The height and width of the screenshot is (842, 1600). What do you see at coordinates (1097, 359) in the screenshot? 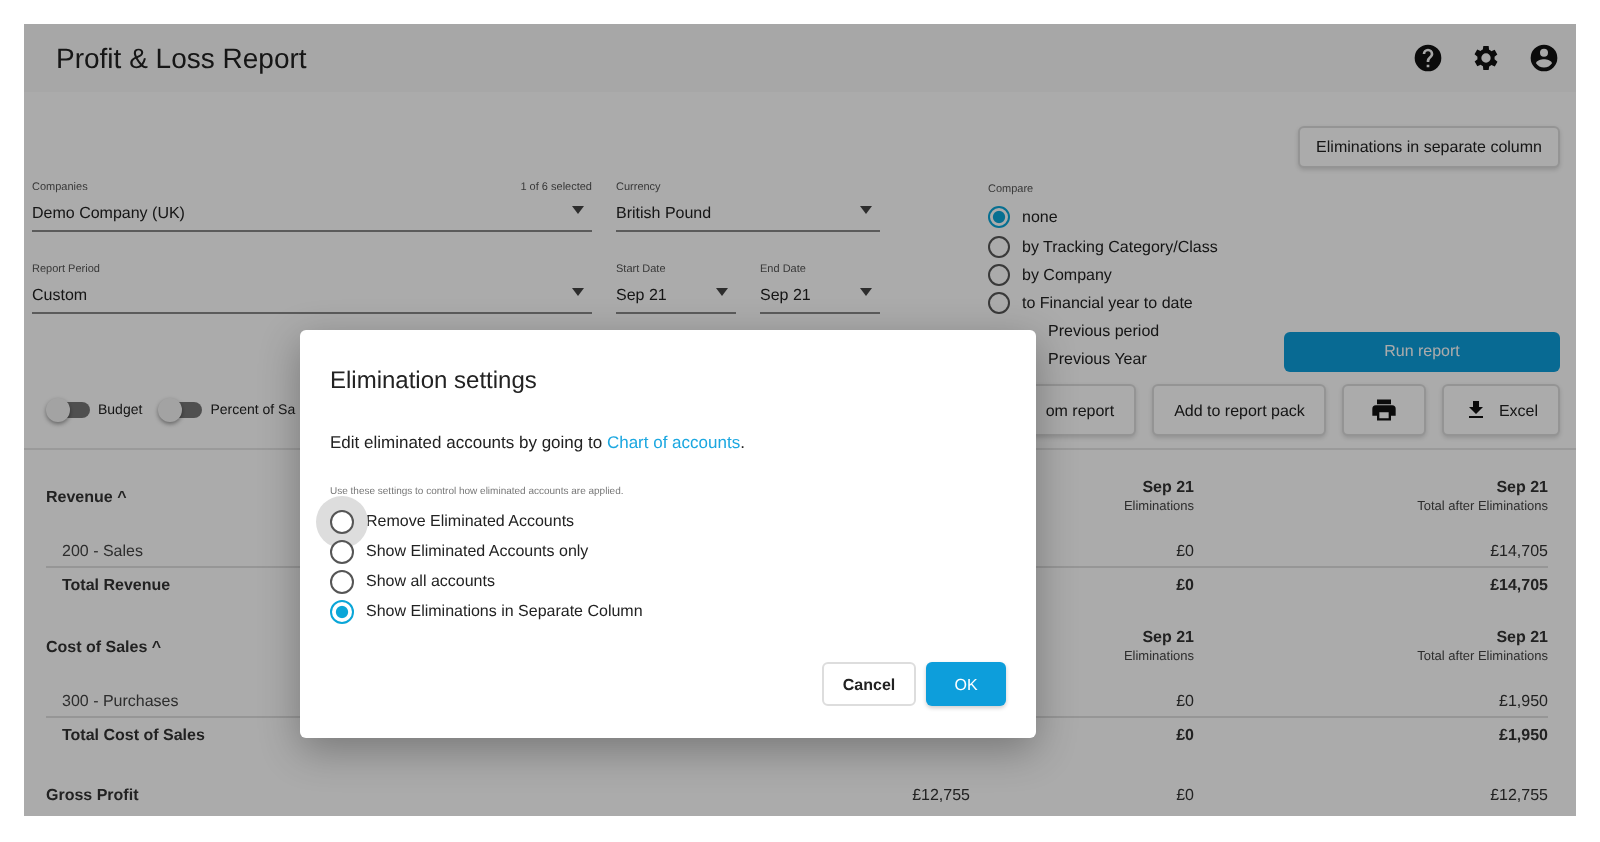
I see `radio-label: Previous Year` at bounding box center [1097, 359].